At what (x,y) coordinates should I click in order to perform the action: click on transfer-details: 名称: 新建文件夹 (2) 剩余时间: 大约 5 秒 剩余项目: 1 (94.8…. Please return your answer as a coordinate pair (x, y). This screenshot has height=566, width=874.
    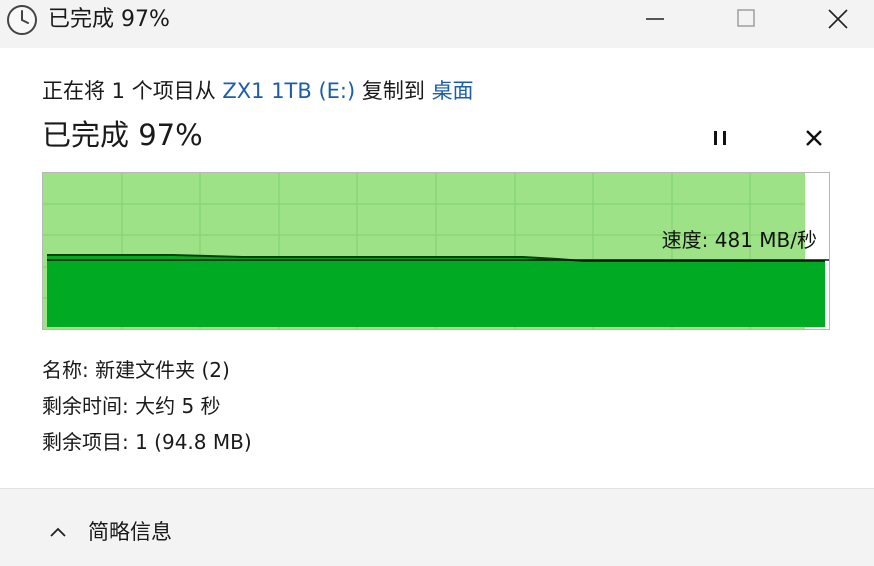
    Looking at the image, I should click on (147, 406).